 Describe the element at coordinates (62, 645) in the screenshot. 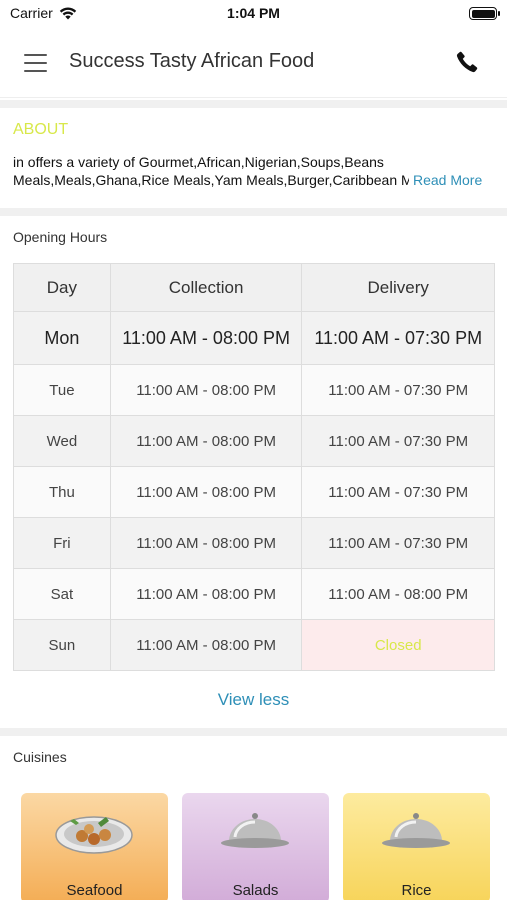

I see `day-cell: Sun` at that location.